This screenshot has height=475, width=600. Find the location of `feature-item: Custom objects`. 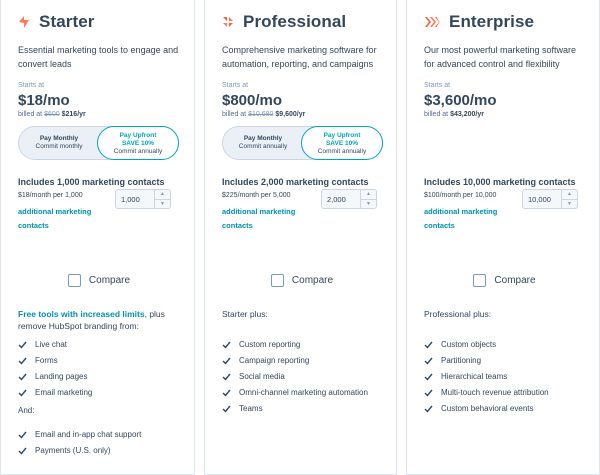

feature-item: Custom objects is located at coordinates (460, 344).